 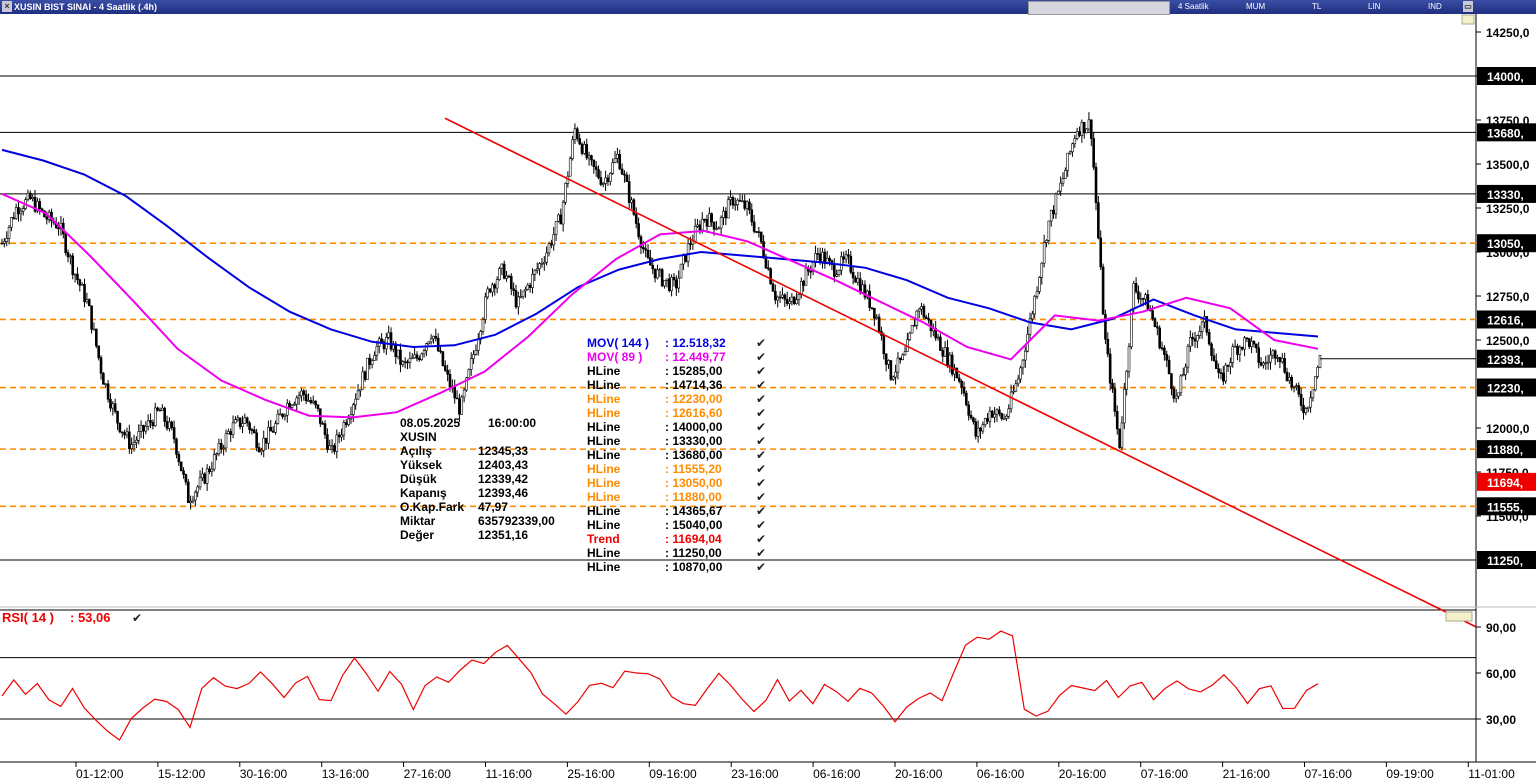 I want to click on legend-value: : 10870,00, so click(x=694, y=567).